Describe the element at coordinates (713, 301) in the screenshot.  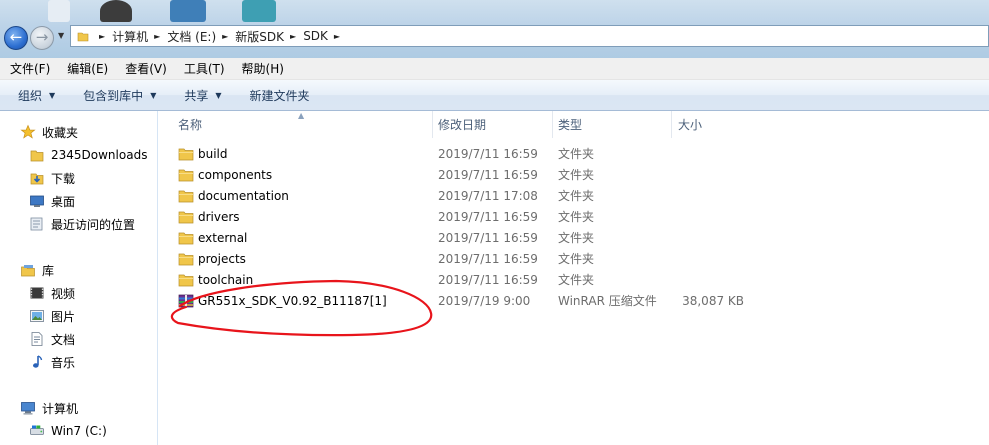
I see `file-size: 38,087 KB` at that location.